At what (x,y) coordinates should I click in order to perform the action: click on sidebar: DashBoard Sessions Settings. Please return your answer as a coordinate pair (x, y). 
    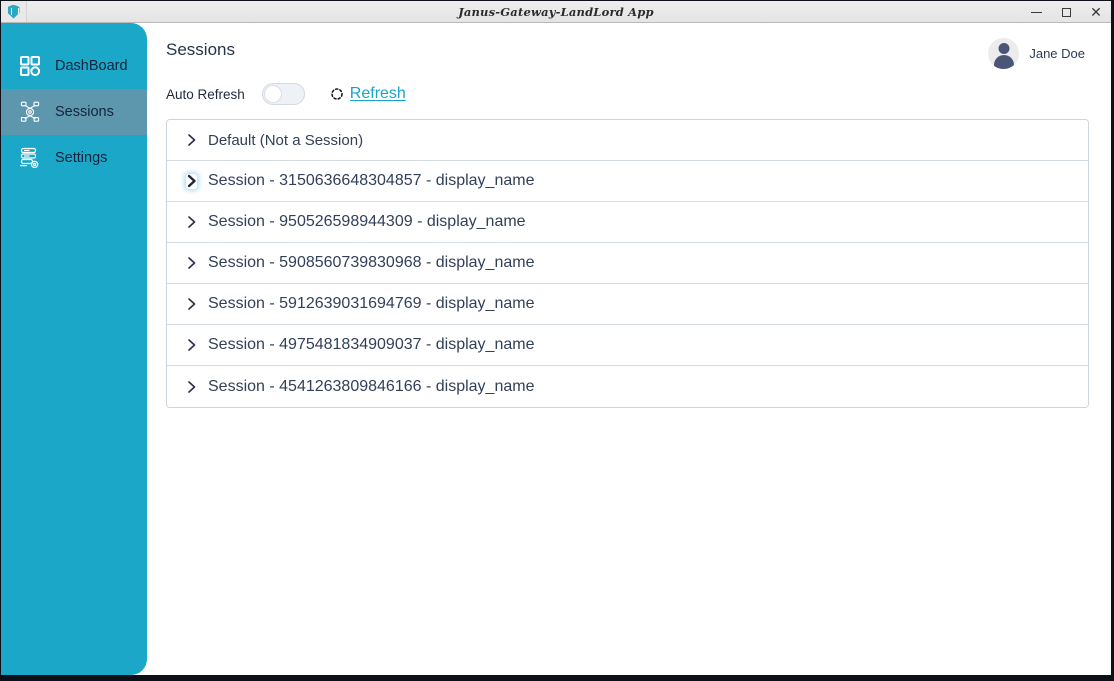
    Looking at the image, I should click on (74, 349).